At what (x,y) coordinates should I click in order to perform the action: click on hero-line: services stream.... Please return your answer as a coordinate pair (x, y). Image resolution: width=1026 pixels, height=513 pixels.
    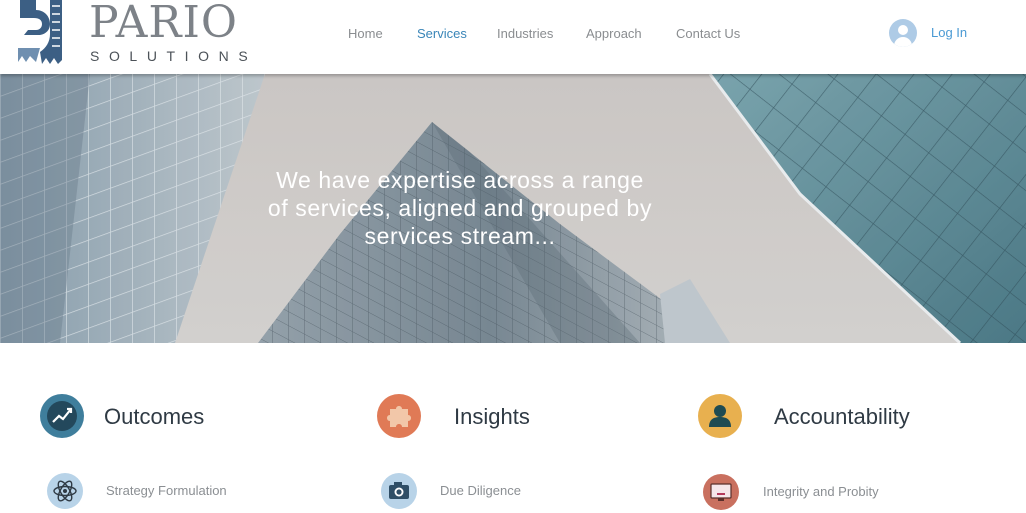
    Looking at the image, I should click on (460, 236).